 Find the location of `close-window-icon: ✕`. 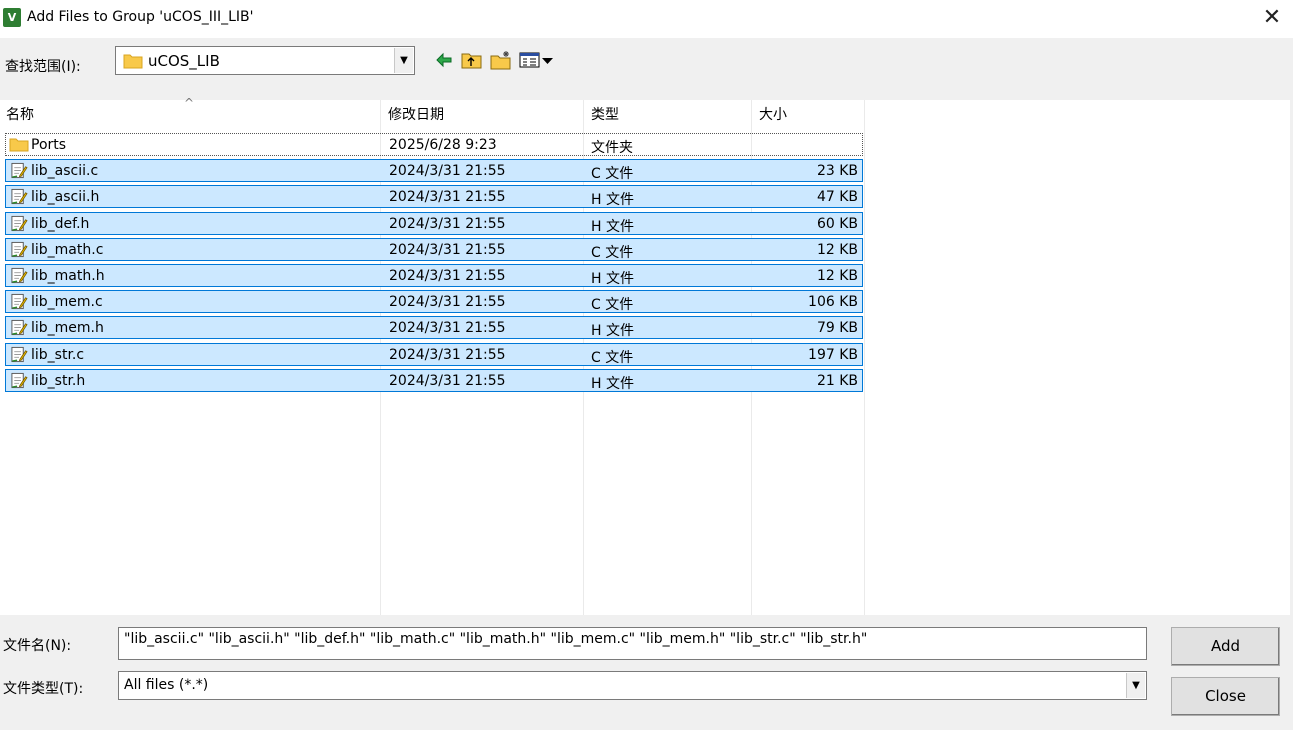

close-window-icon: ✕ is located at coordinates (1272, 19).